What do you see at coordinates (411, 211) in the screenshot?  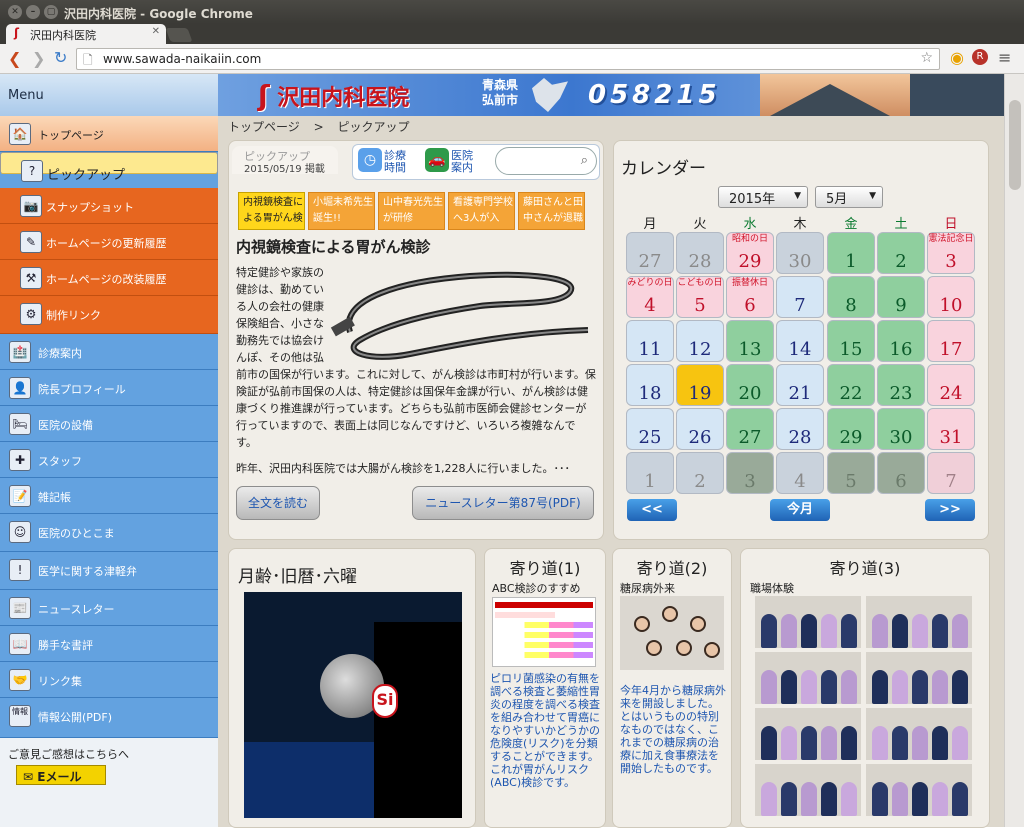 I see `news-tab-yamanaka: 山中春光先生が研修` at bounding box center [411, 211].